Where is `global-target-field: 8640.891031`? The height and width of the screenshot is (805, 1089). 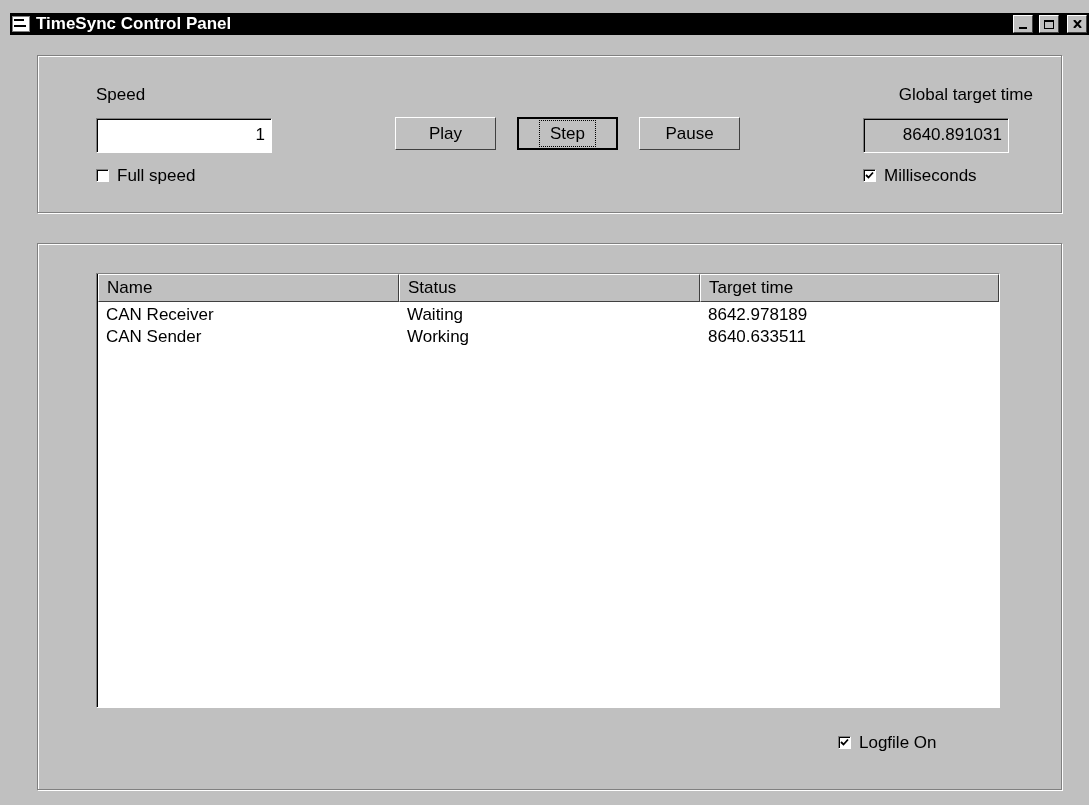
global-target-field: 8640.891031 is located at coordinates (936, 135).